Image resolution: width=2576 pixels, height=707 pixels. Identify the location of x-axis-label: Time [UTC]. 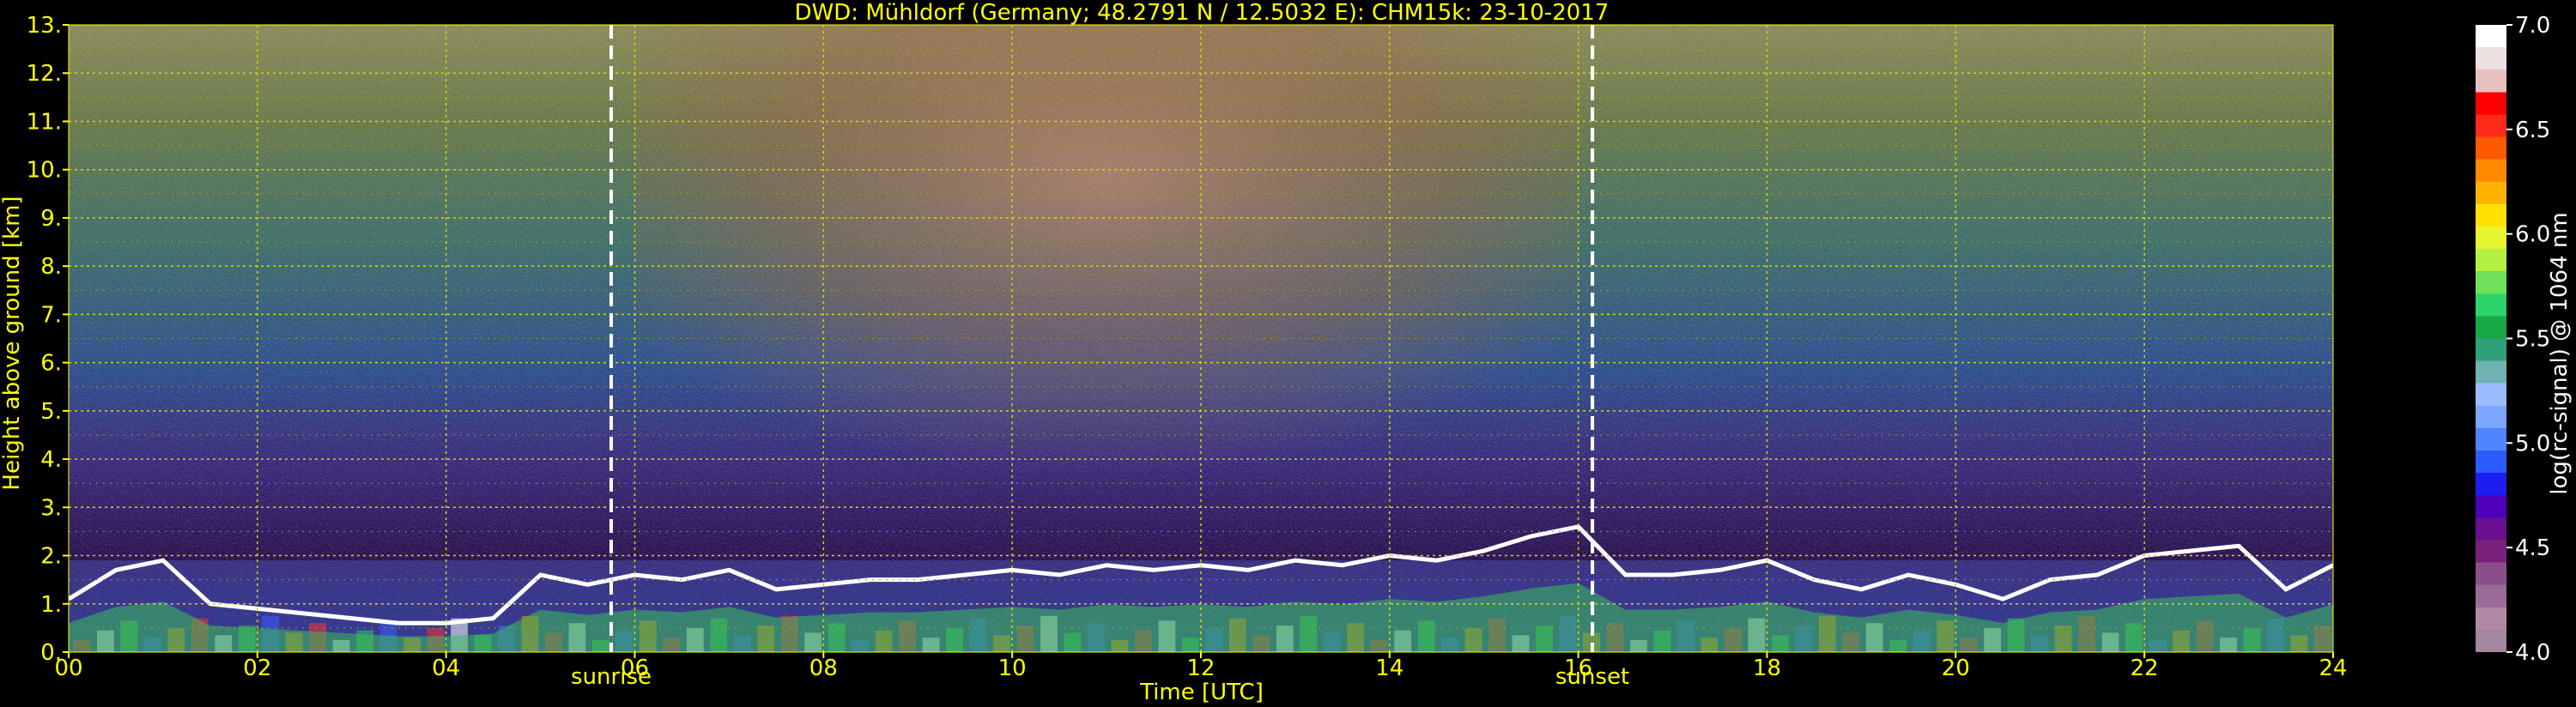
(1201, 692).